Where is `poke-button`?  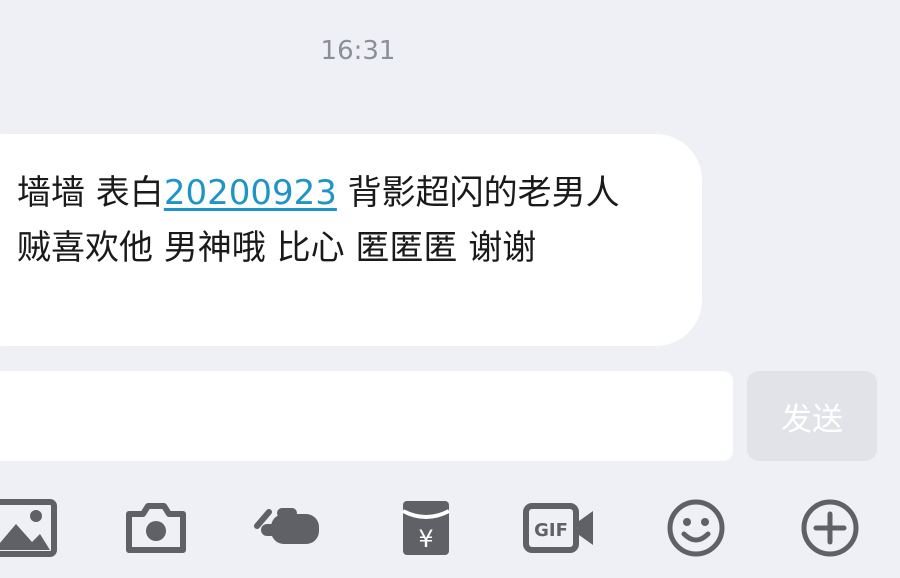 poke-button is located at coordinates (292, 528).